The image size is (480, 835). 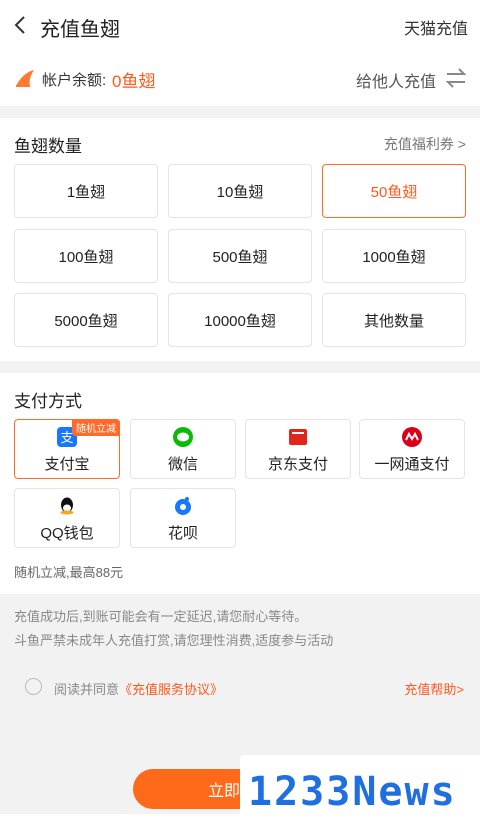 What do you see at coordinates (183, 518) in the screenshot?
I see `pay-method-huabei: 花呗` at bounding box center [183, 518].